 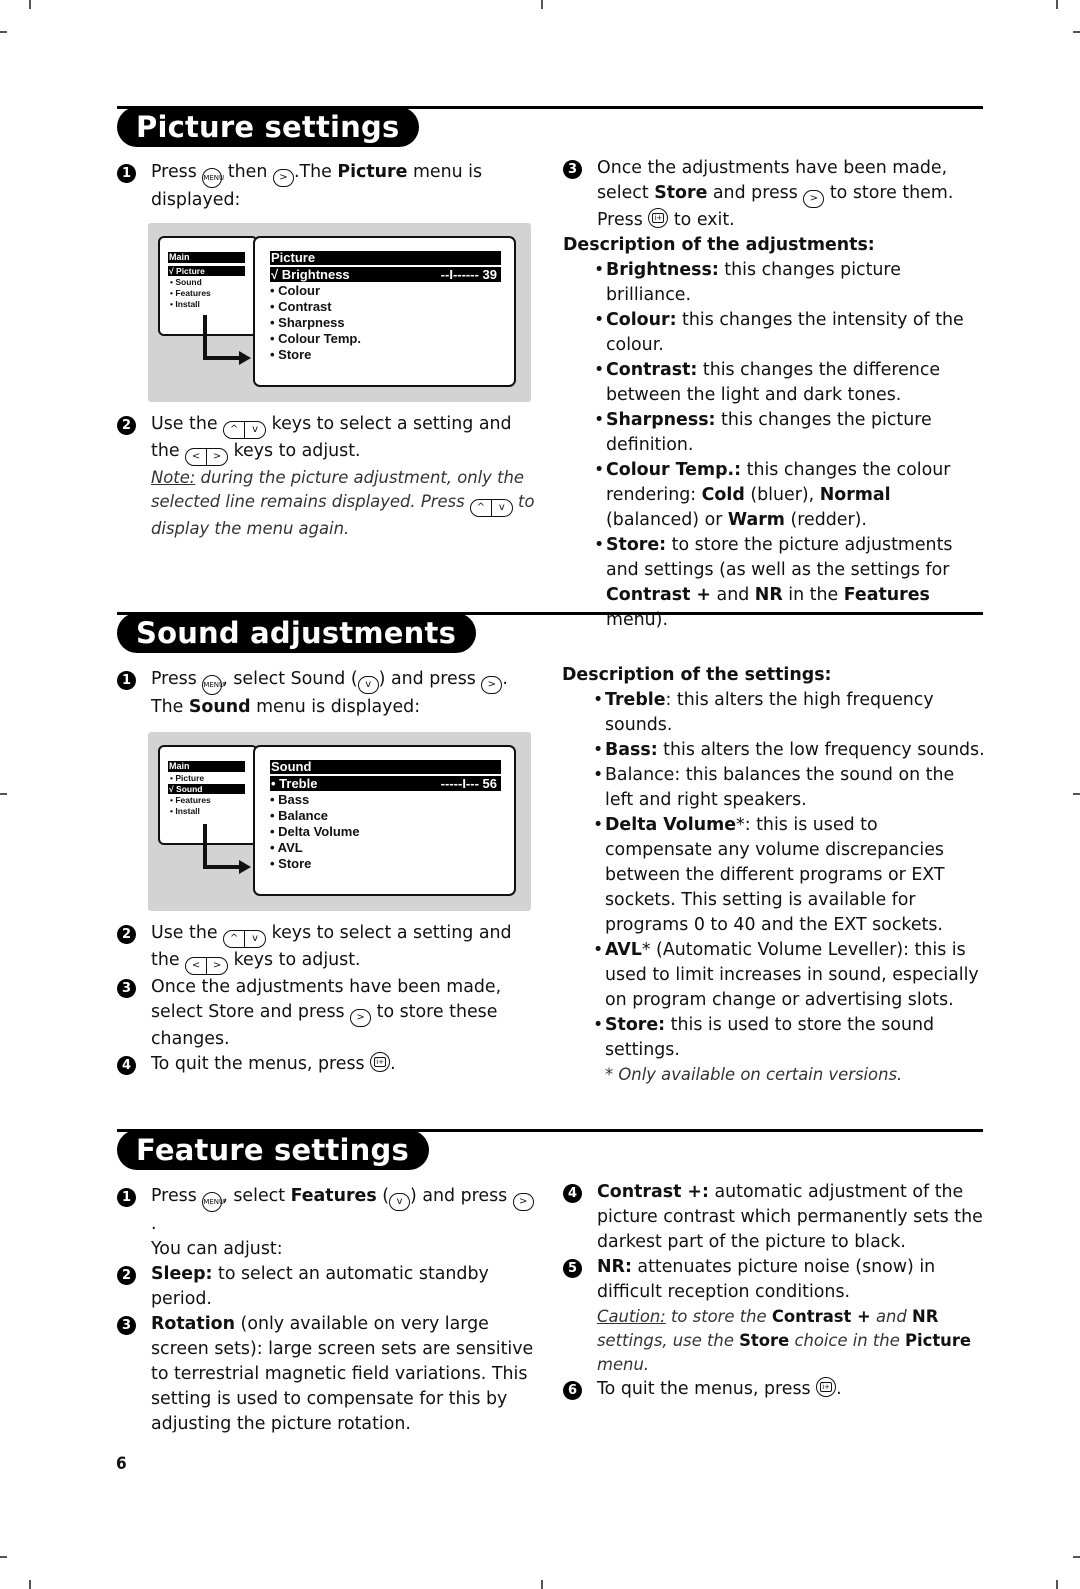 What do you see at coordinates (550, 633) in the screenshot?
I see `section-header: Sound adjustments` at bounding box center [550, 633].